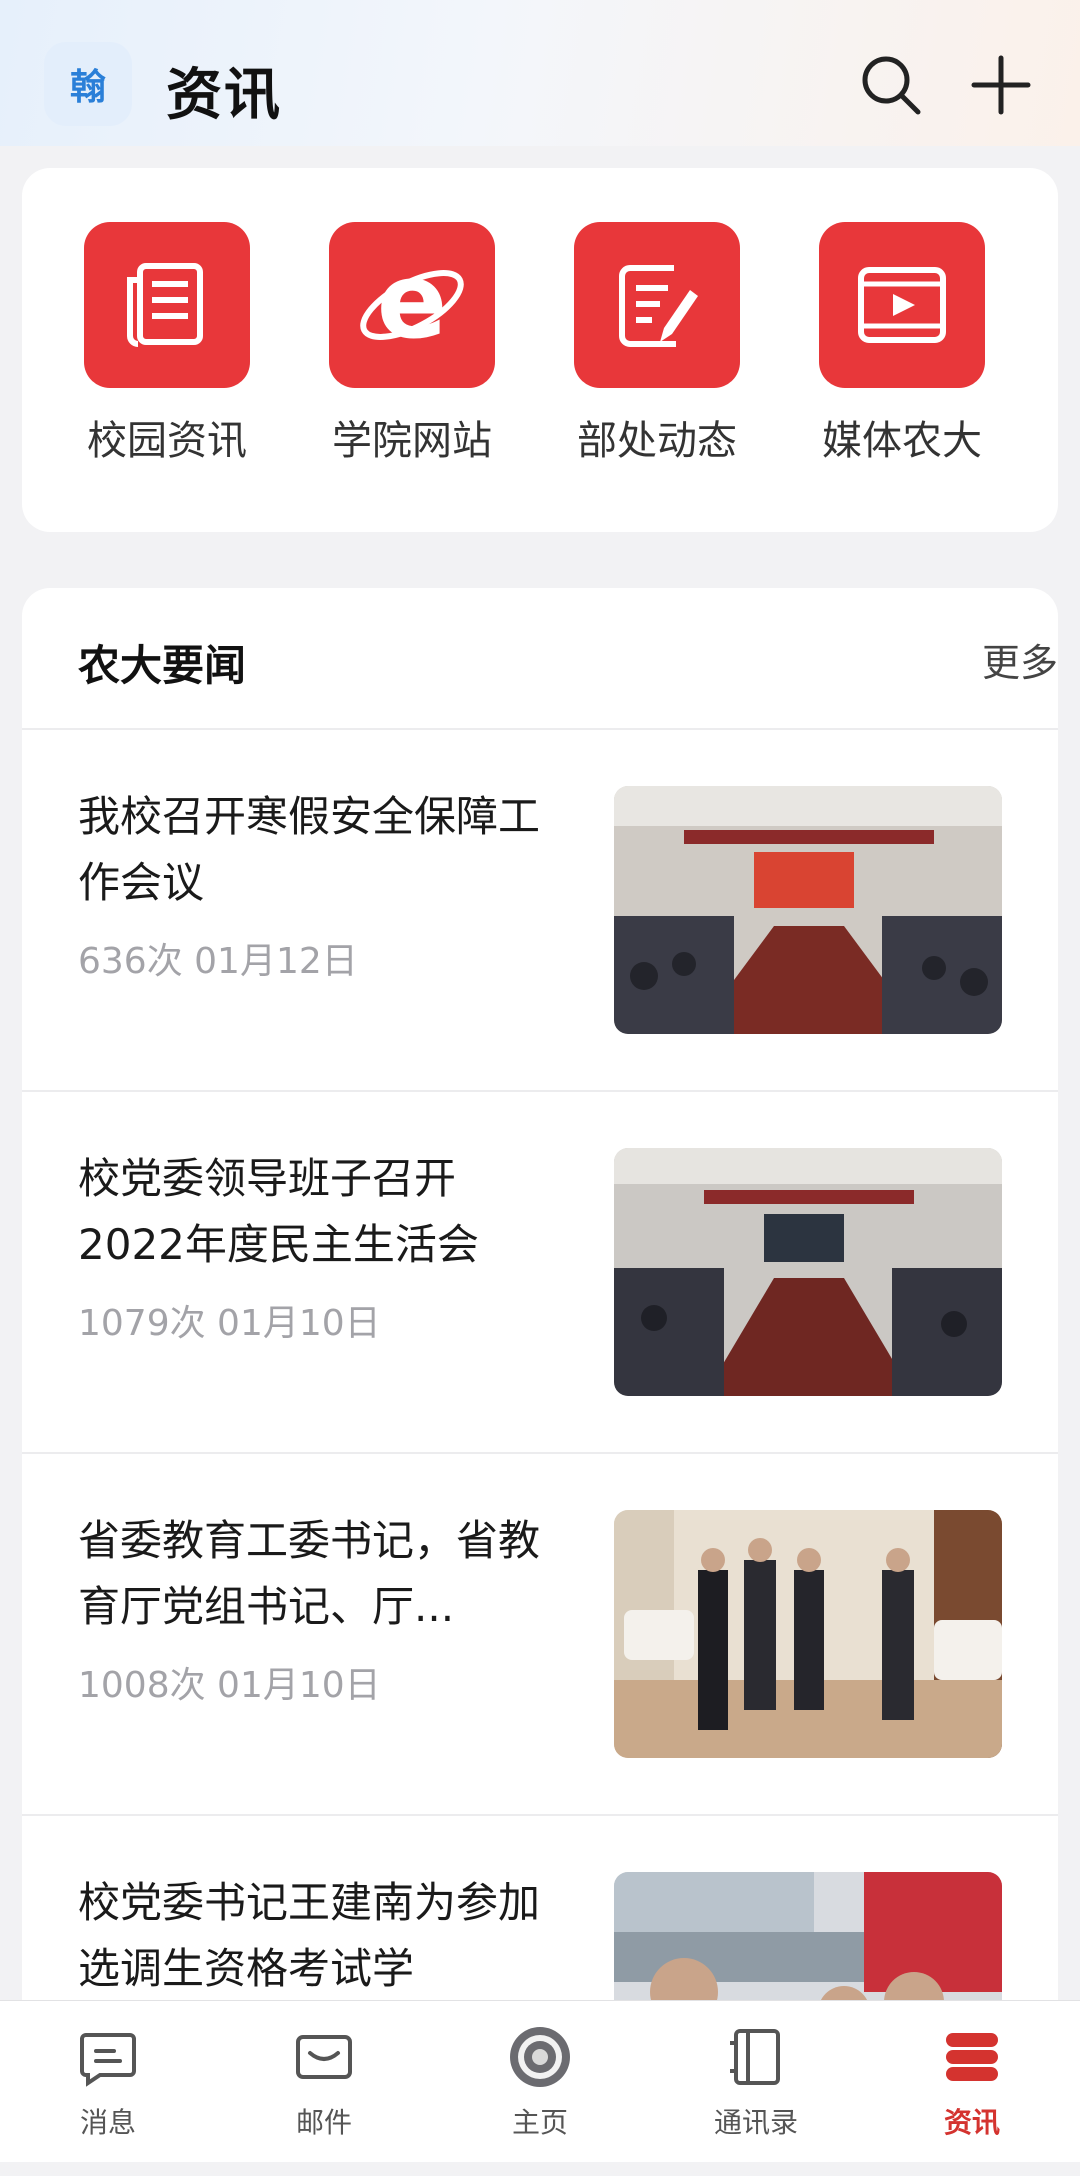 This screenshot has height=2176, width=1080. Describe the element at coordinates (323, 2122) in the screenshot. I see `tab-label: 邮件` at that location.